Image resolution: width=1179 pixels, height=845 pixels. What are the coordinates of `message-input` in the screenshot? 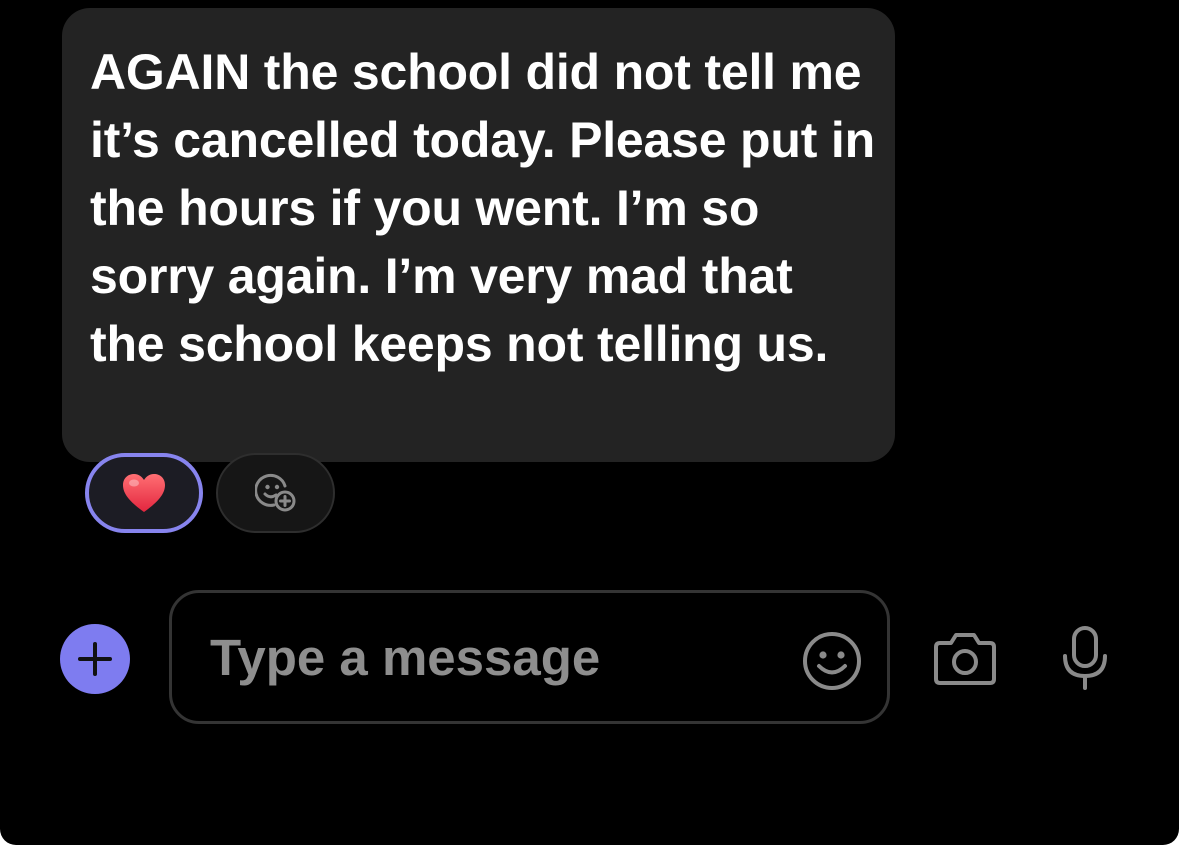 It's located at (490, 657).